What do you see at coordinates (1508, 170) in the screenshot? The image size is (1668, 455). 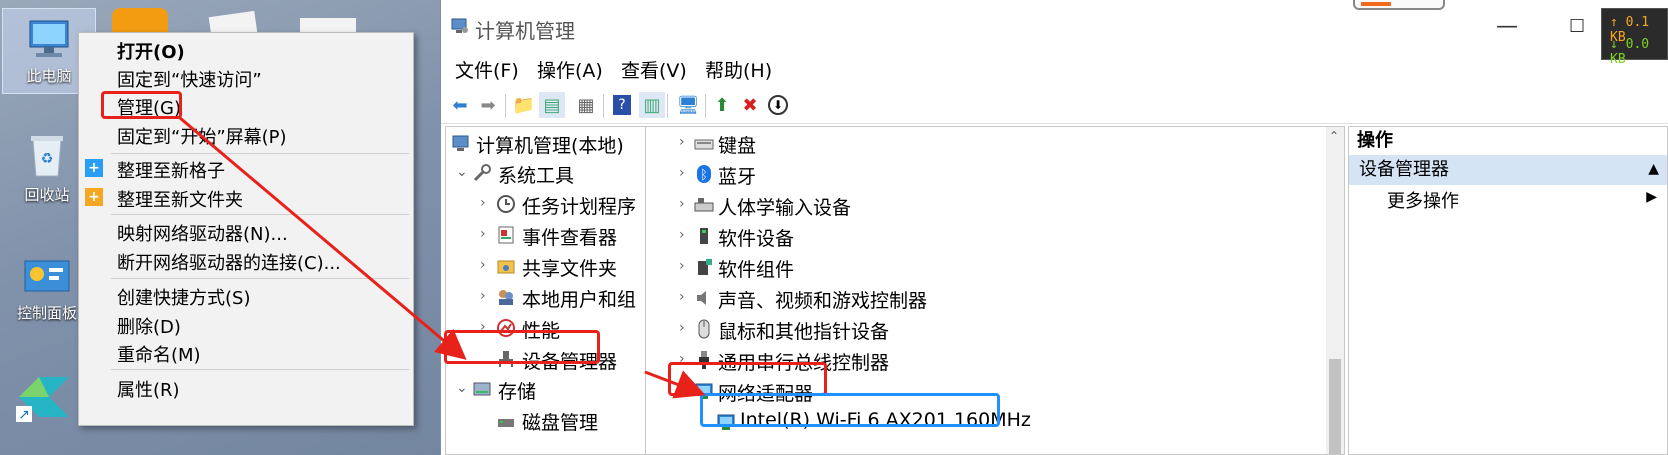 I see `actions-section-device-manager: 设备管理器` at bounding box center [1508, 170].